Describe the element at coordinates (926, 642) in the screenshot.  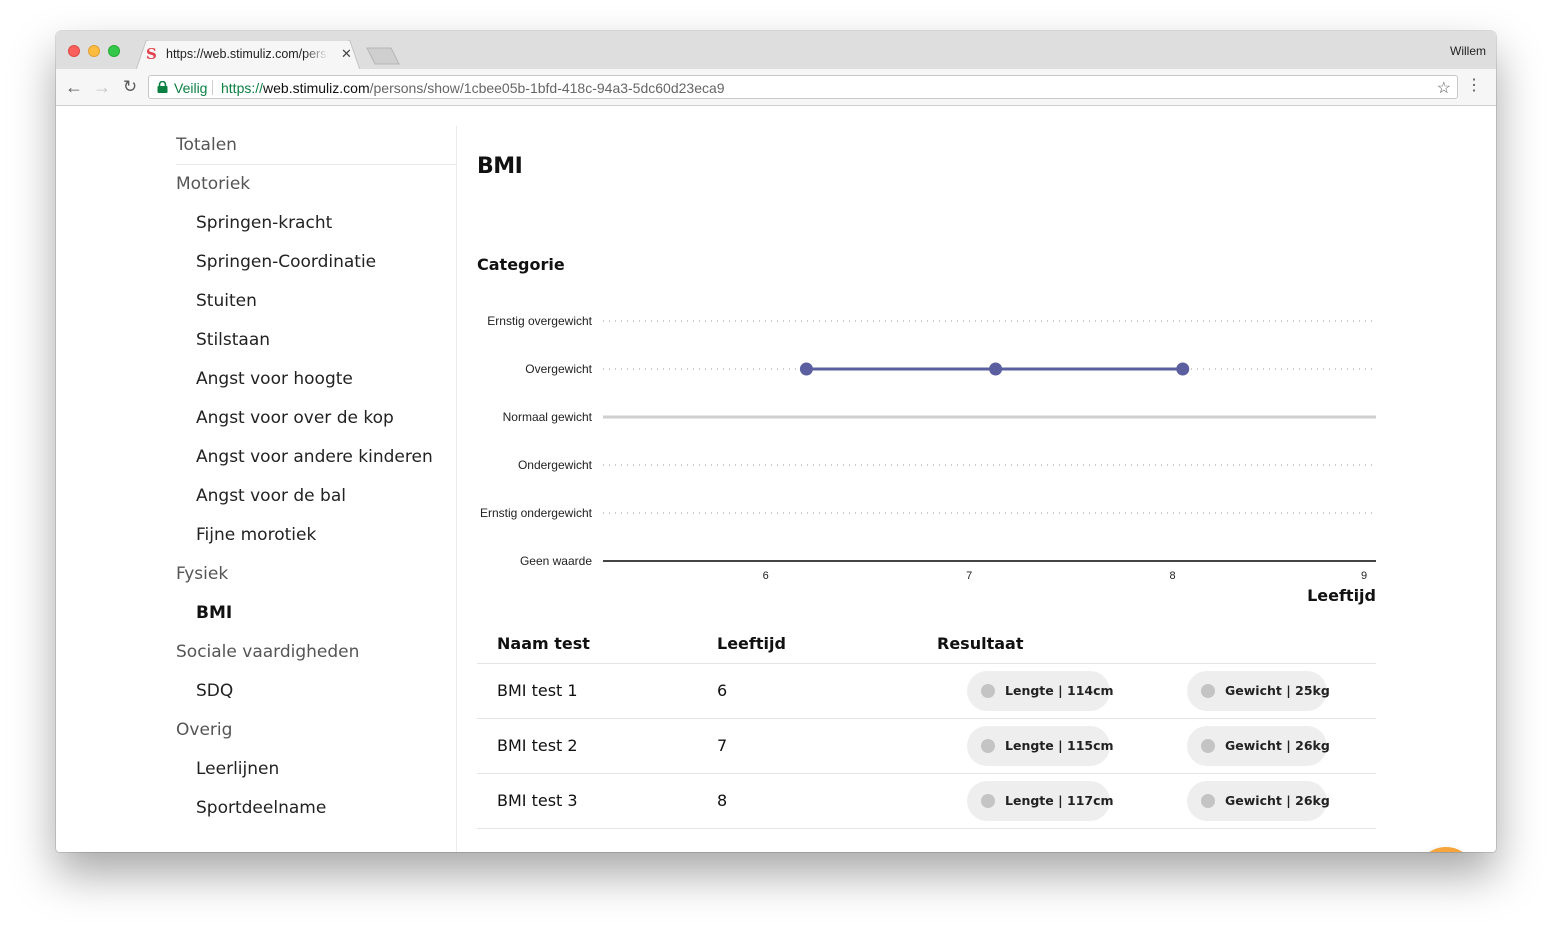
I see `table-header: Naam test Leeftijd Resultaat` at that location.